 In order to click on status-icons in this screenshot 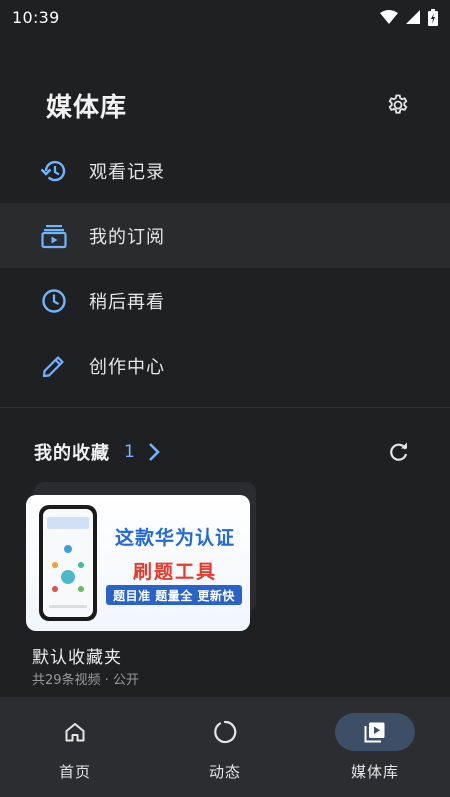, I will do `click(409, 17)`.